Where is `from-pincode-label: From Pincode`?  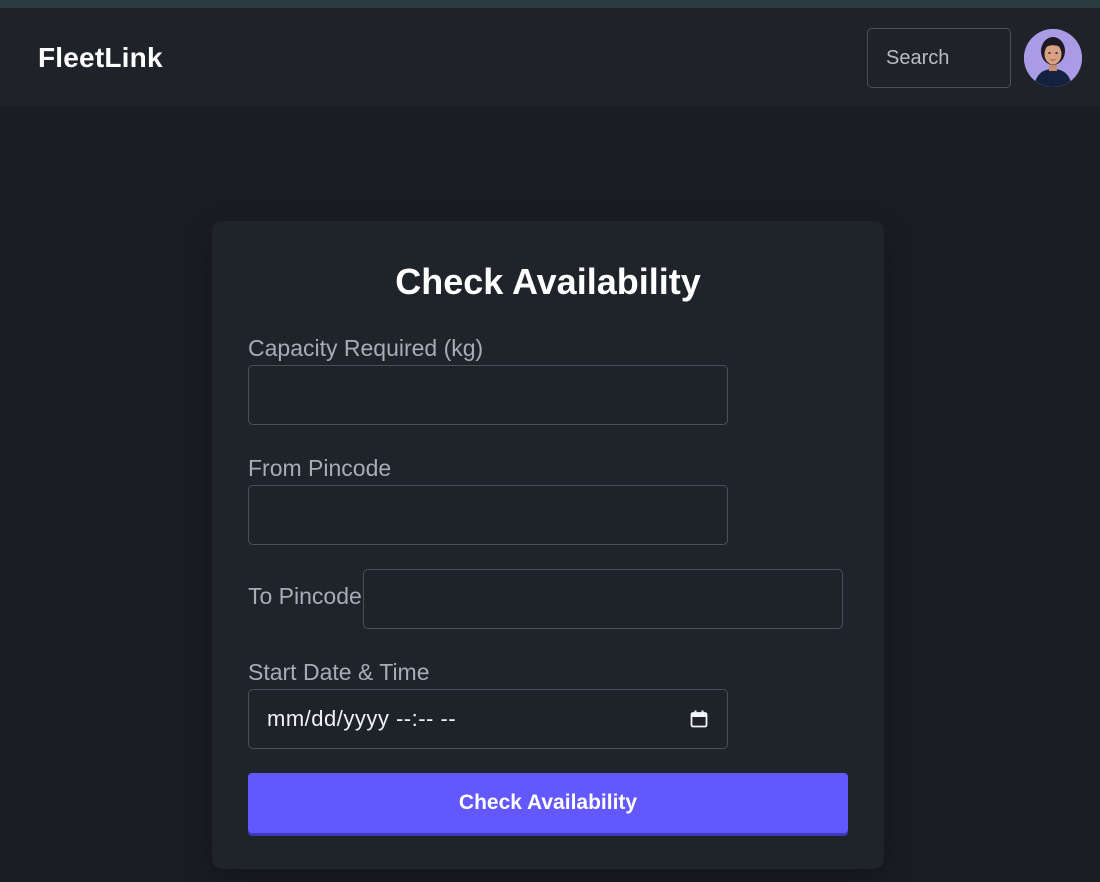 from-pincode-label: From Pincode is located at coordinates (320, 468).